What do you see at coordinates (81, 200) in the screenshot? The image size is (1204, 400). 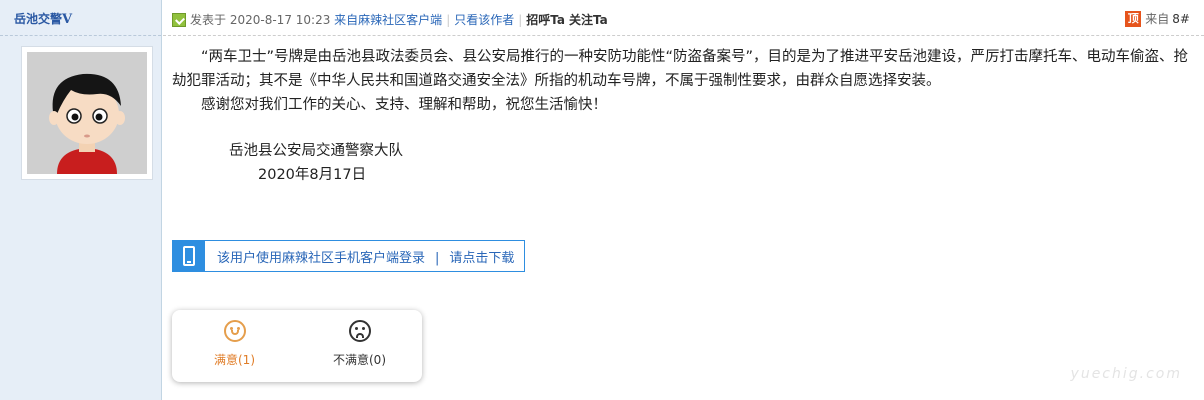 I see `author-sidebar: 岳池交警V` at bounding box center [81, 200].